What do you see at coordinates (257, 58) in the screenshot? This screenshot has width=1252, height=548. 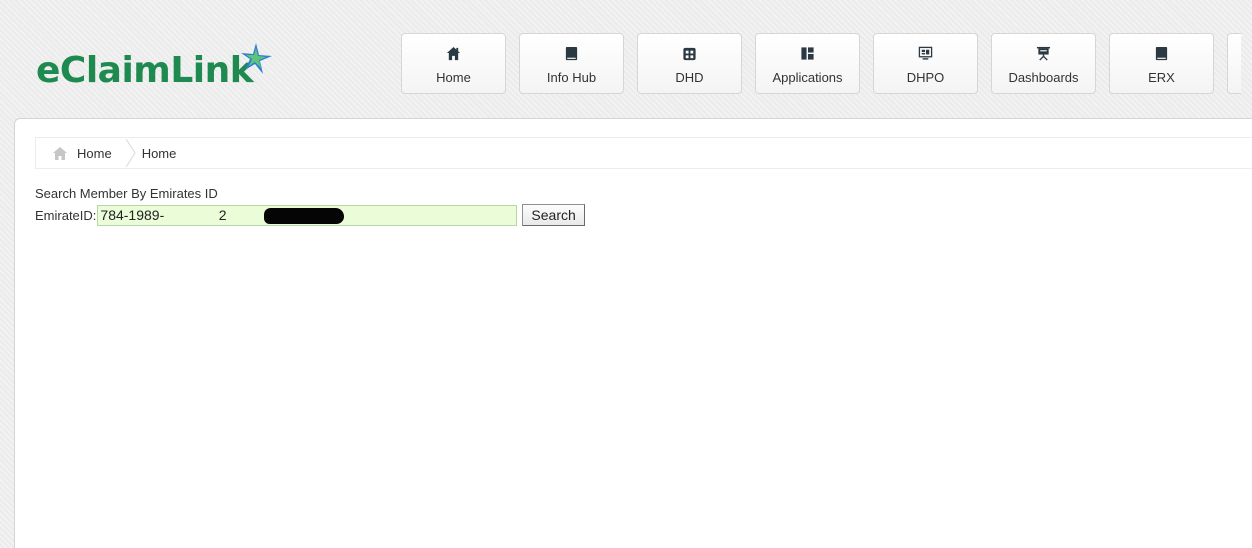 I see `logo-star-icon` at bounding box center [257, 58].